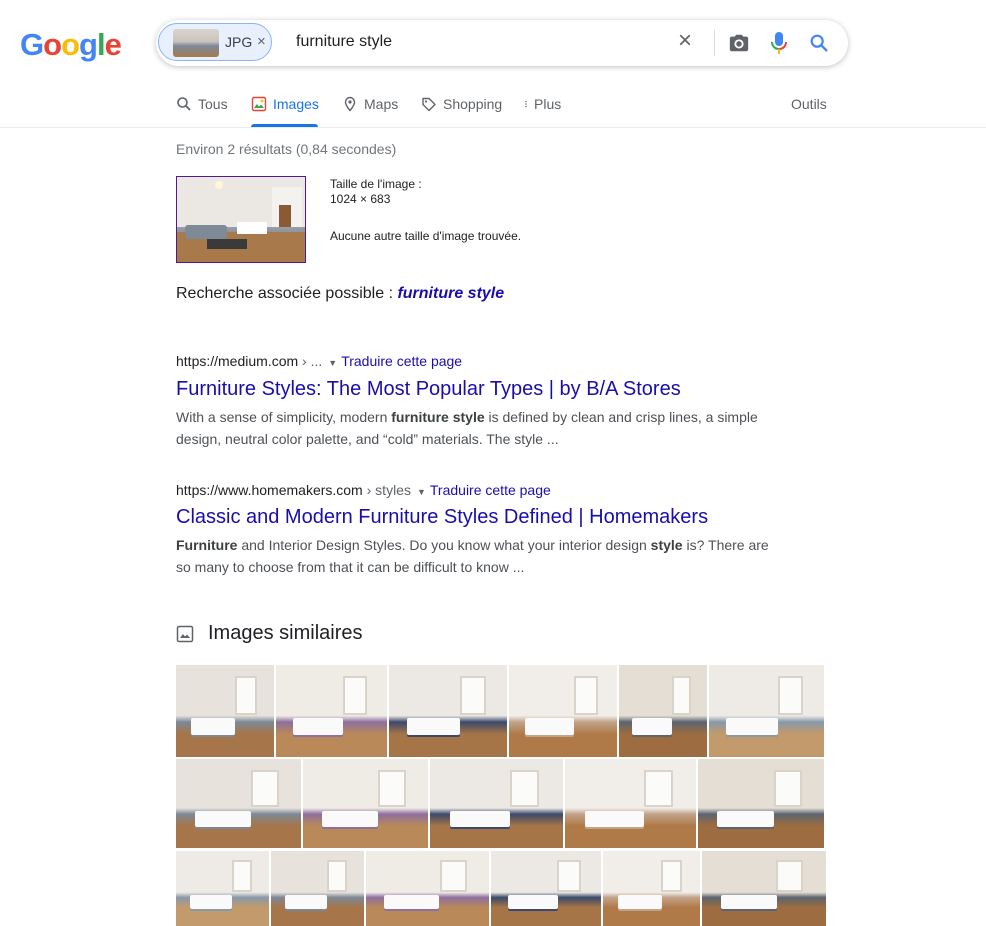 Image resolution: width=986 pixels, height=926 pixels. I want to click on result-domain: https://medium.com, so click(237, 361).